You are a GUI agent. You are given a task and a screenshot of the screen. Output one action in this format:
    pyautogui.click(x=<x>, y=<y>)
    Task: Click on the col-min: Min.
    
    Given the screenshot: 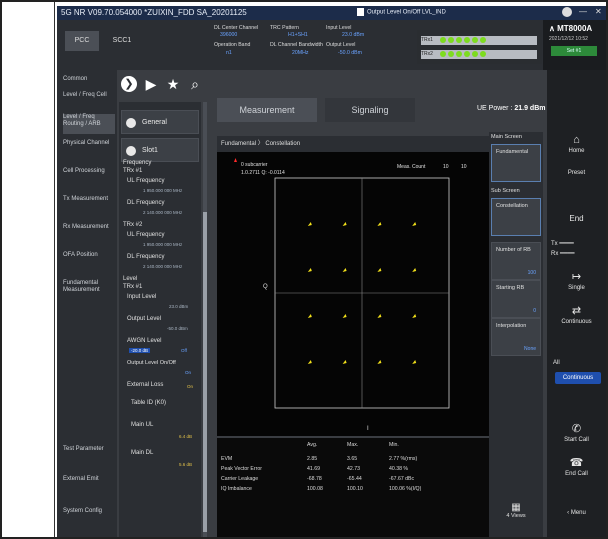 What is the action you would take?
    pyautogui.click(x=394, y=445)
    